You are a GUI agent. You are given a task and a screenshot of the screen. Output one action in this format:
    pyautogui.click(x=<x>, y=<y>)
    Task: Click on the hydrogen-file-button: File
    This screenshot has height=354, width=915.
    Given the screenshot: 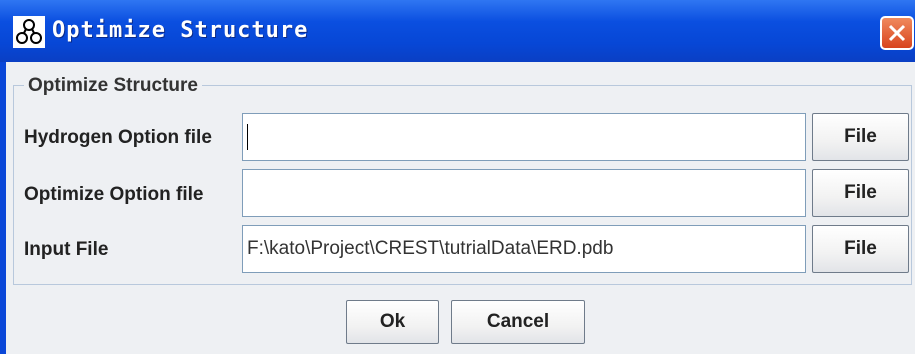 What is the action you would take?
    pyautogui.click(x=860, y=137)
    